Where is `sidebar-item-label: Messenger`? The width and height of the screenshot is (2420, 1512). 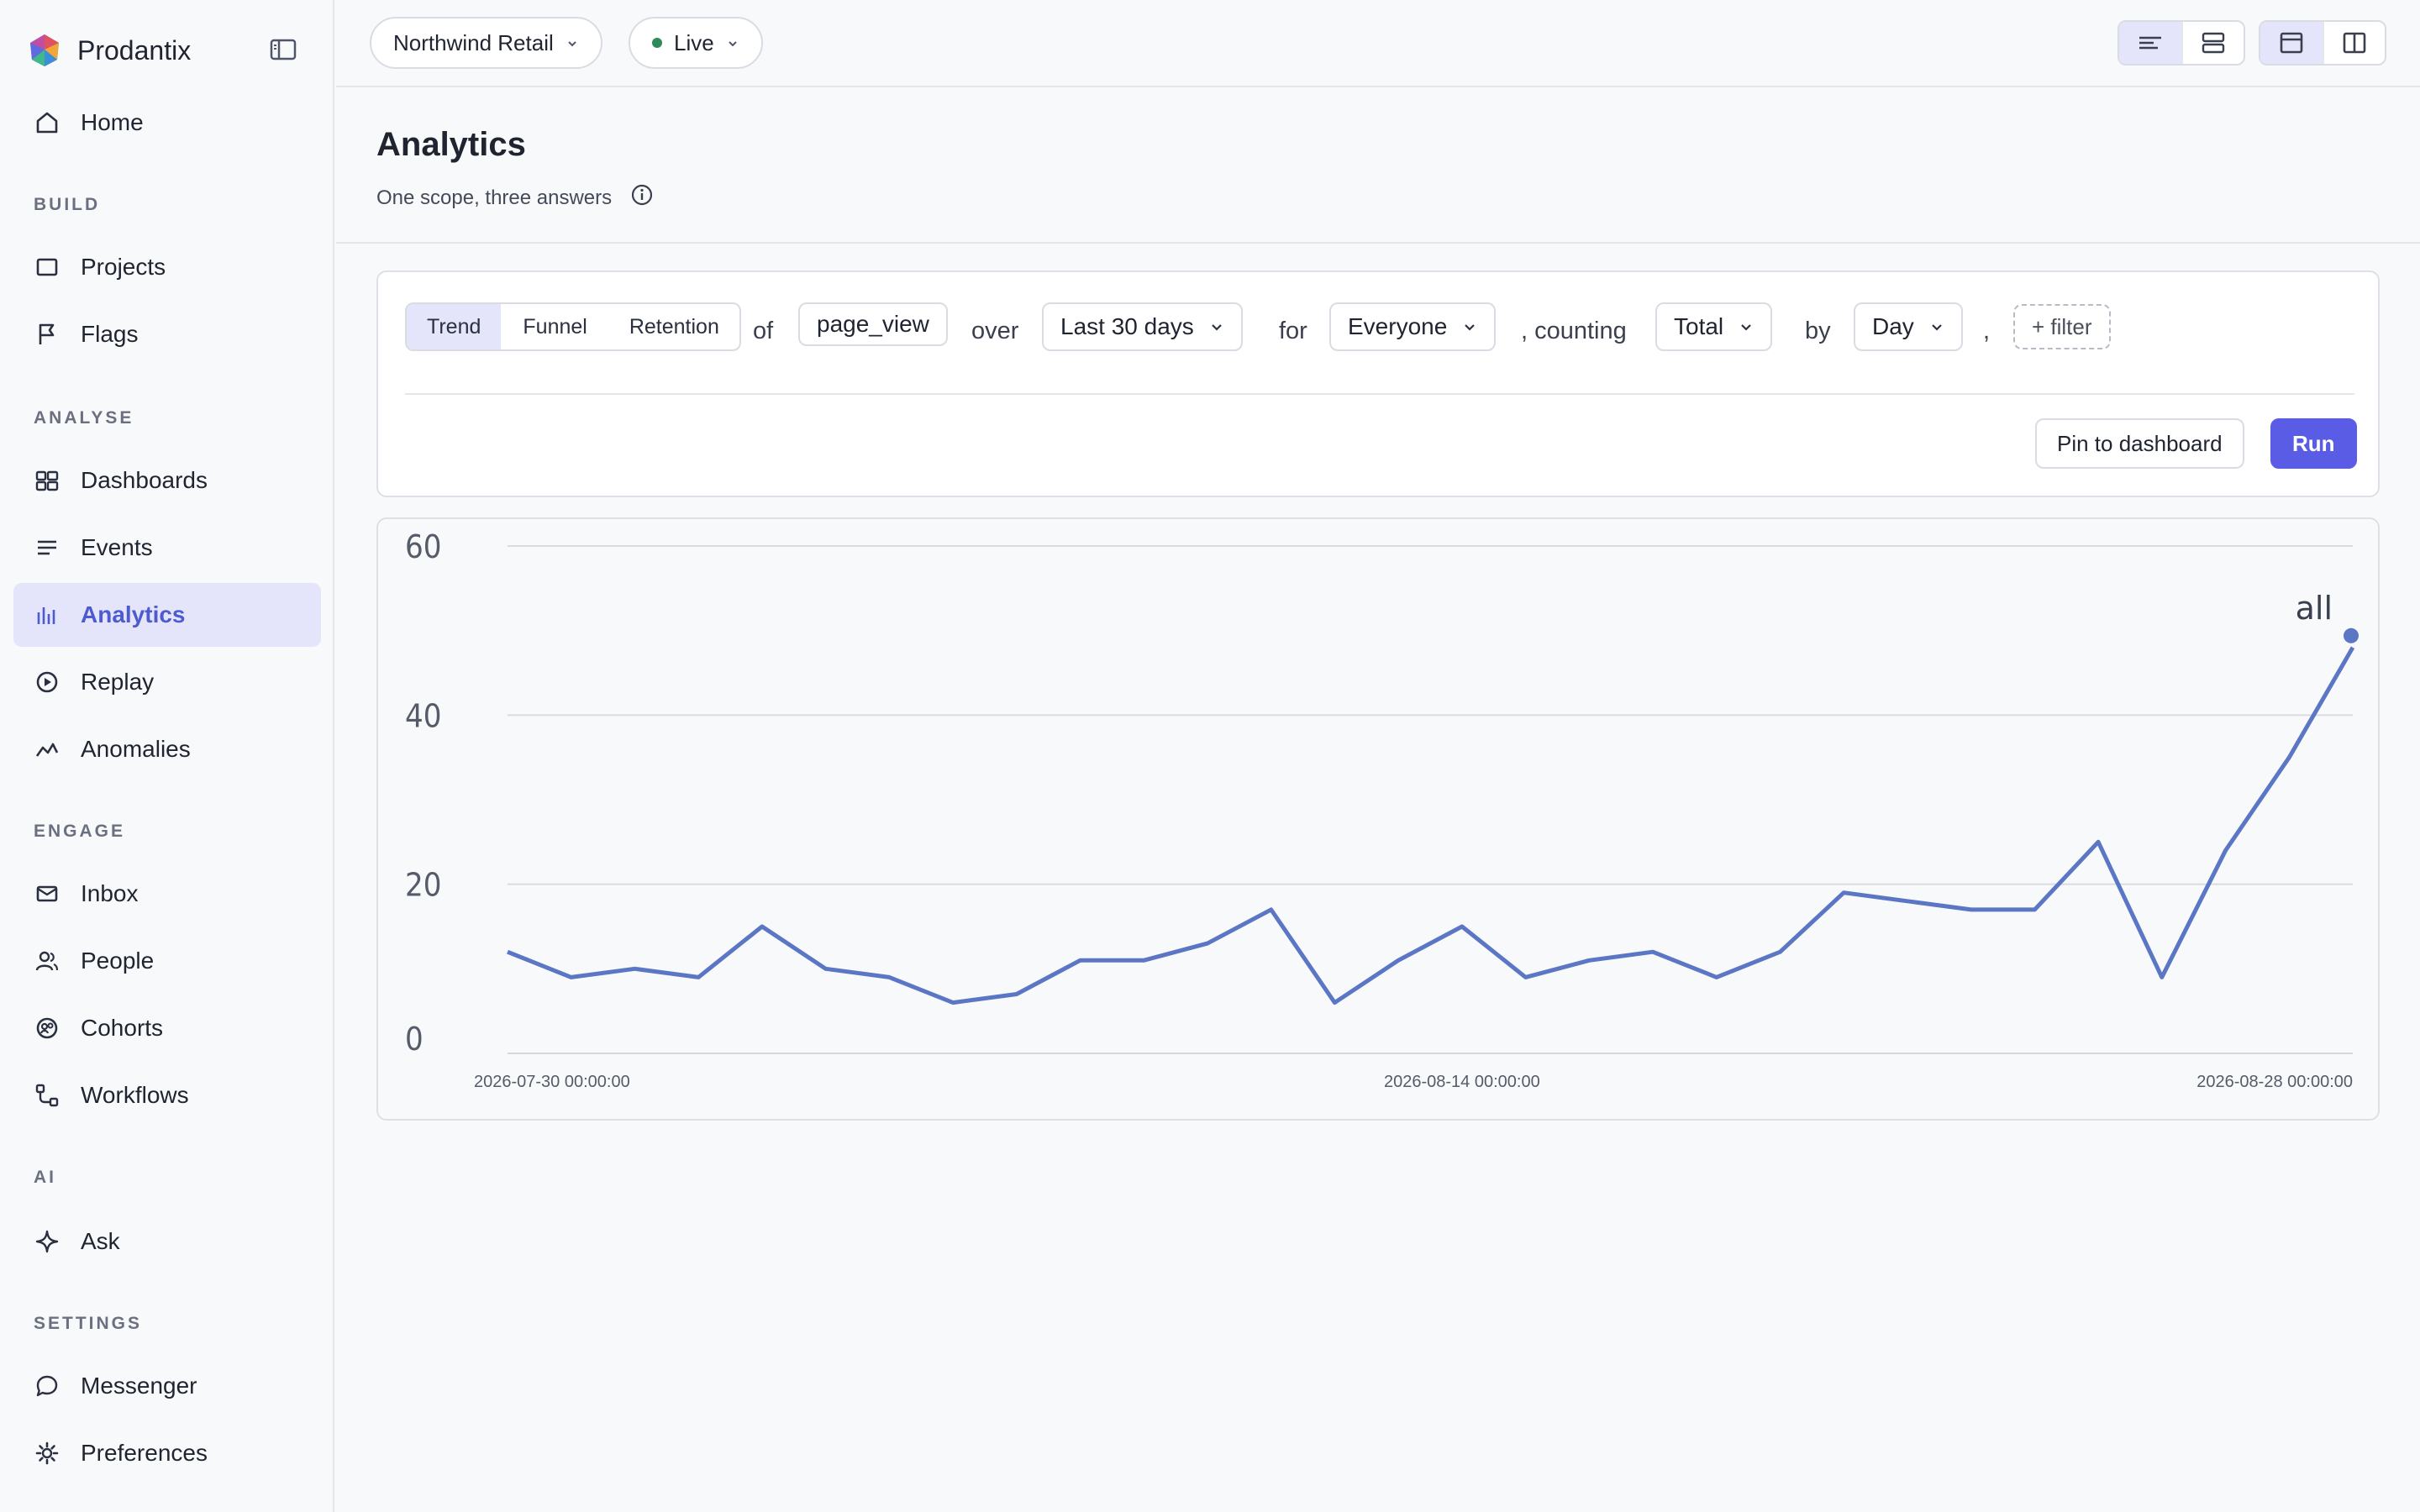
sidebar-item-label: Messenger is located at coordinates (139, 1386).